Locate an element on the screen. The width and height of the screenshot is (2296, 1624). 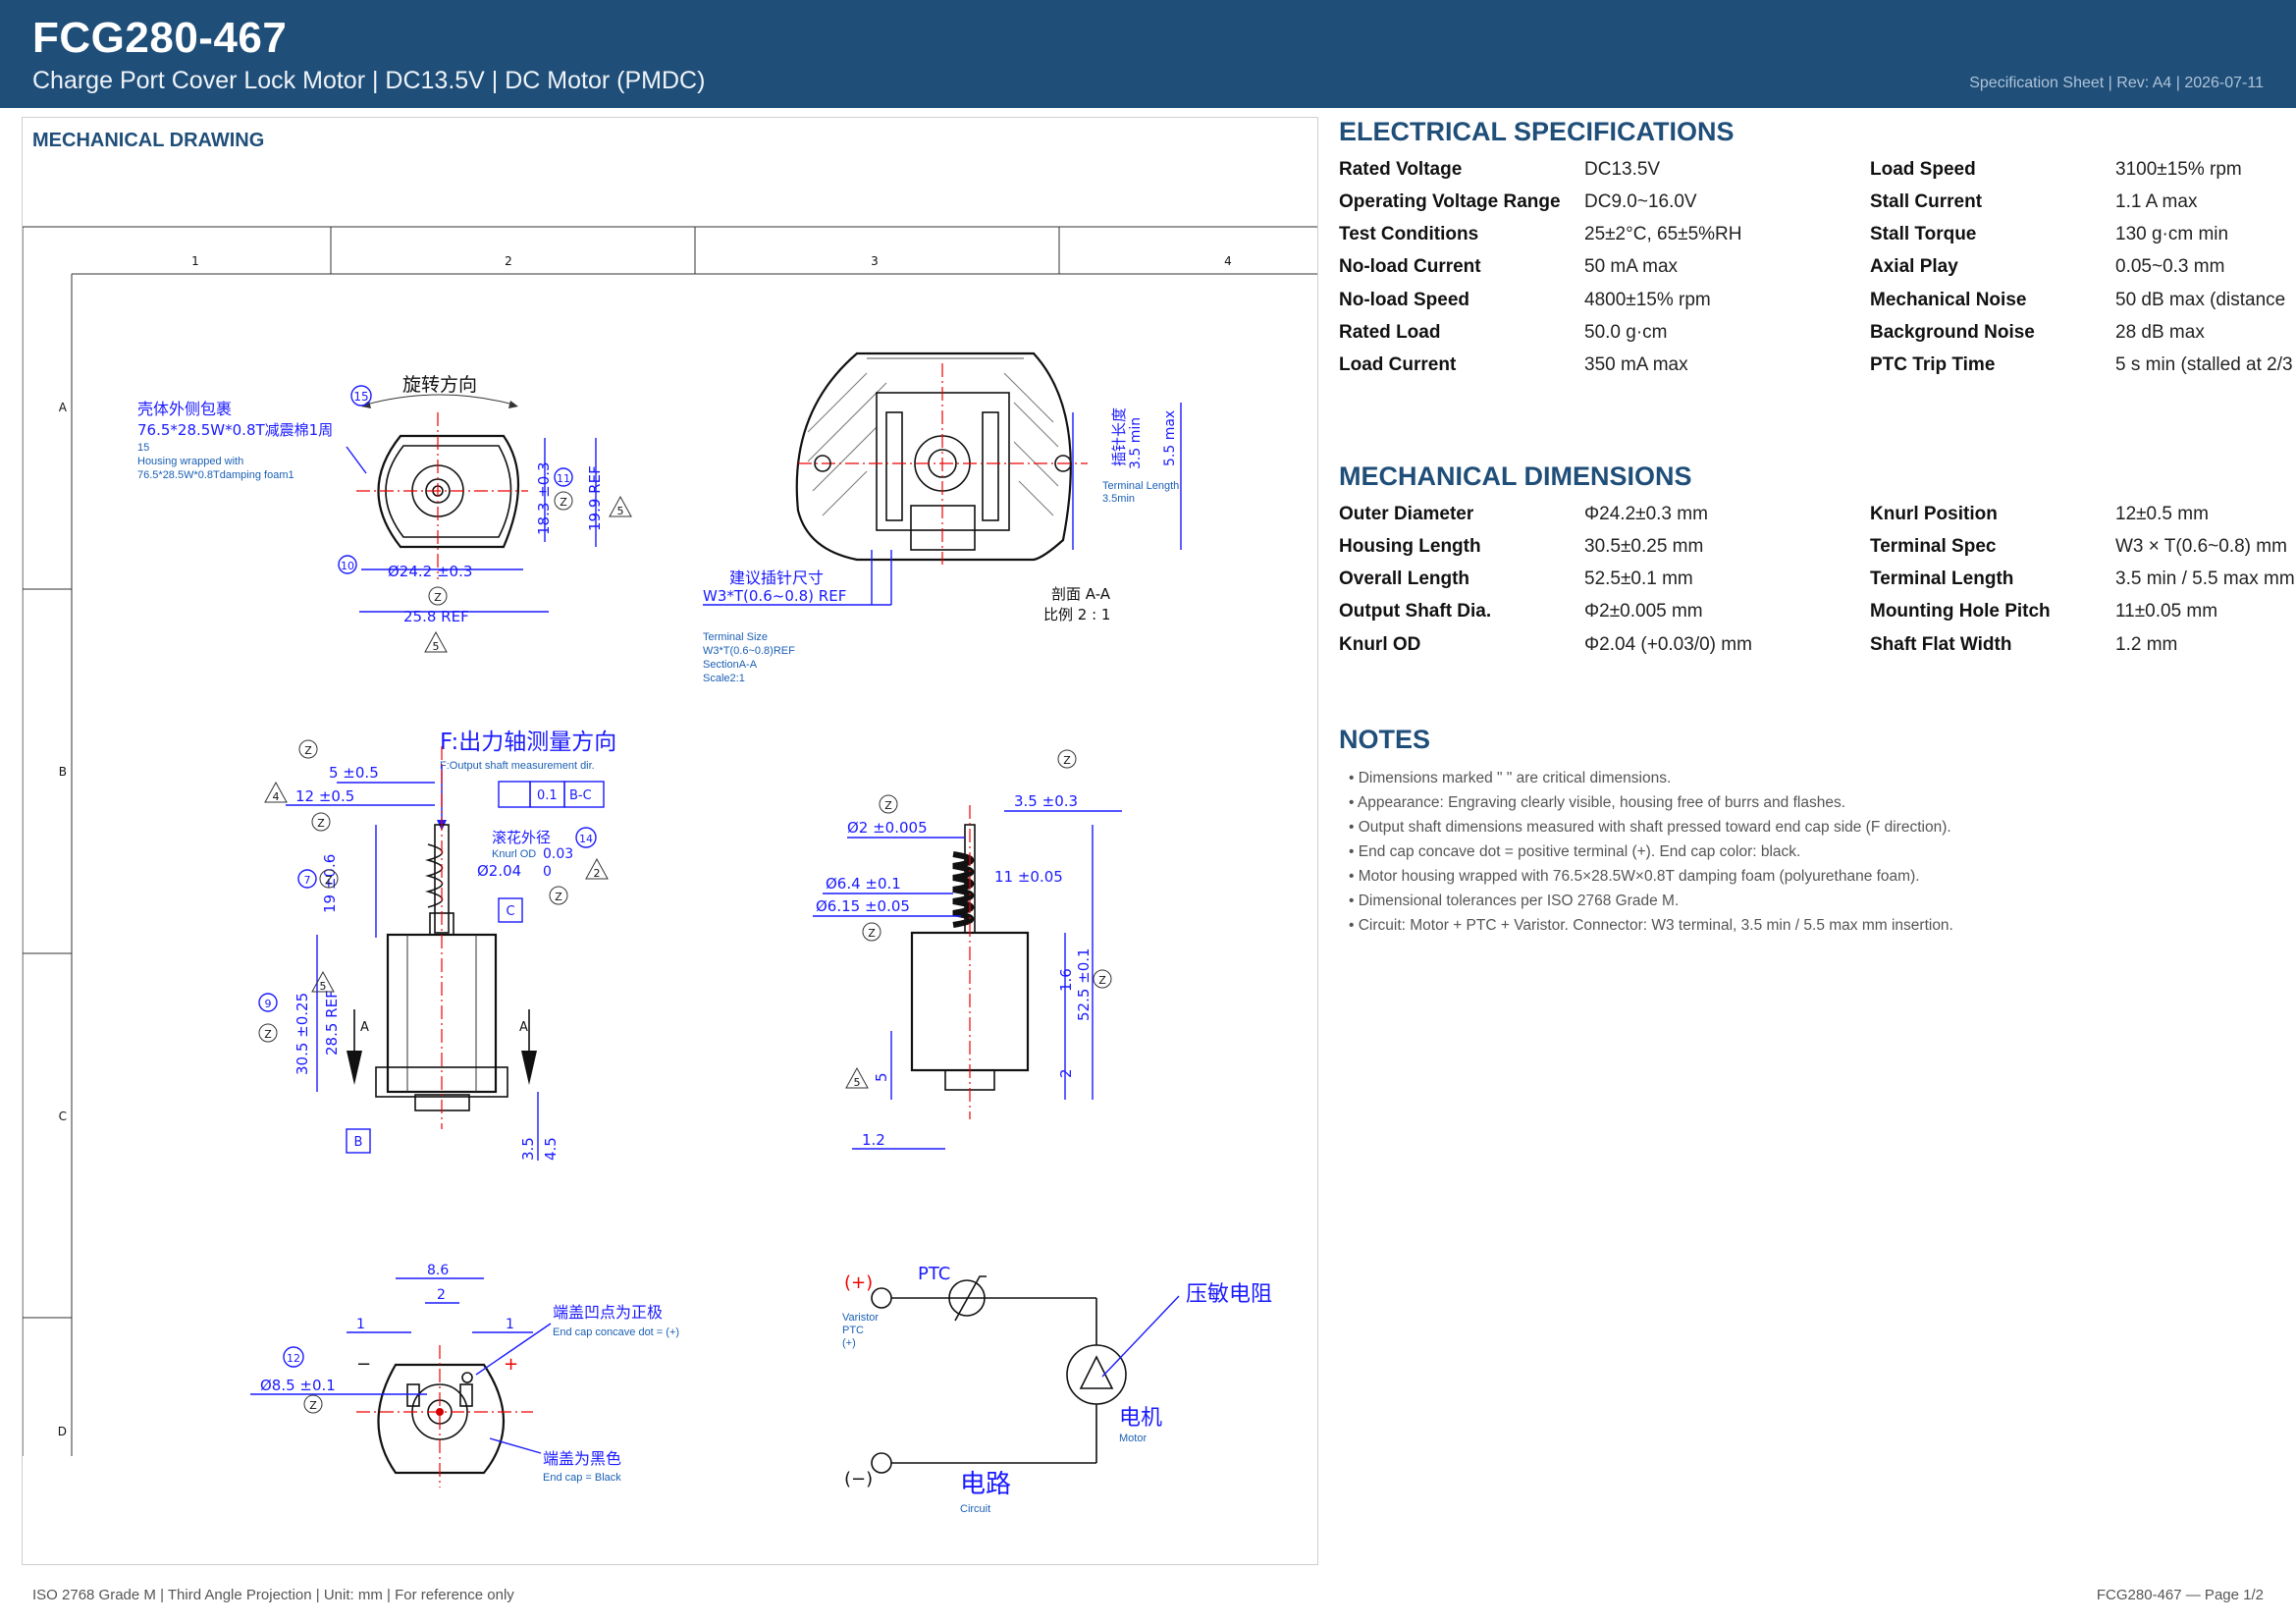
balloon-z-7: Z is located at coordinates (558, 897).